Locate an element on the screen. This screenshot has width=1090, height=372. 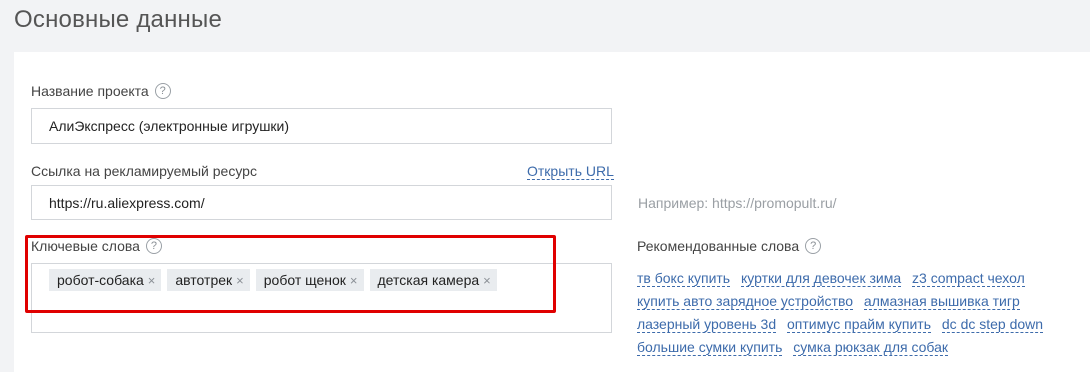
recommended-word-link: лазерный уровень 3d is located at coordinates (707, 324).